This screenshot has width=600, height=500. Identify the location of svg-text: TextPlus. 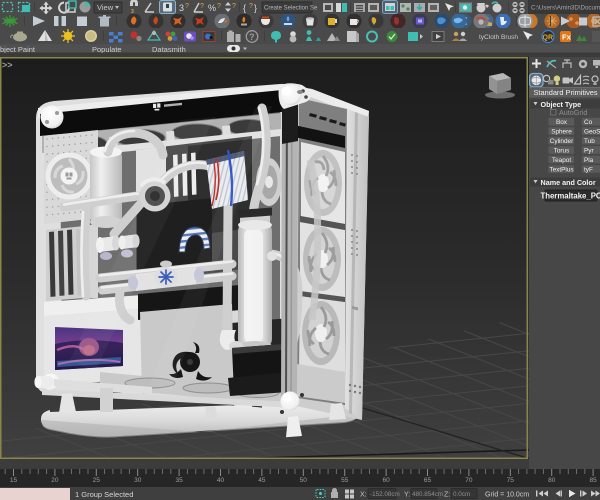
(561, 169).